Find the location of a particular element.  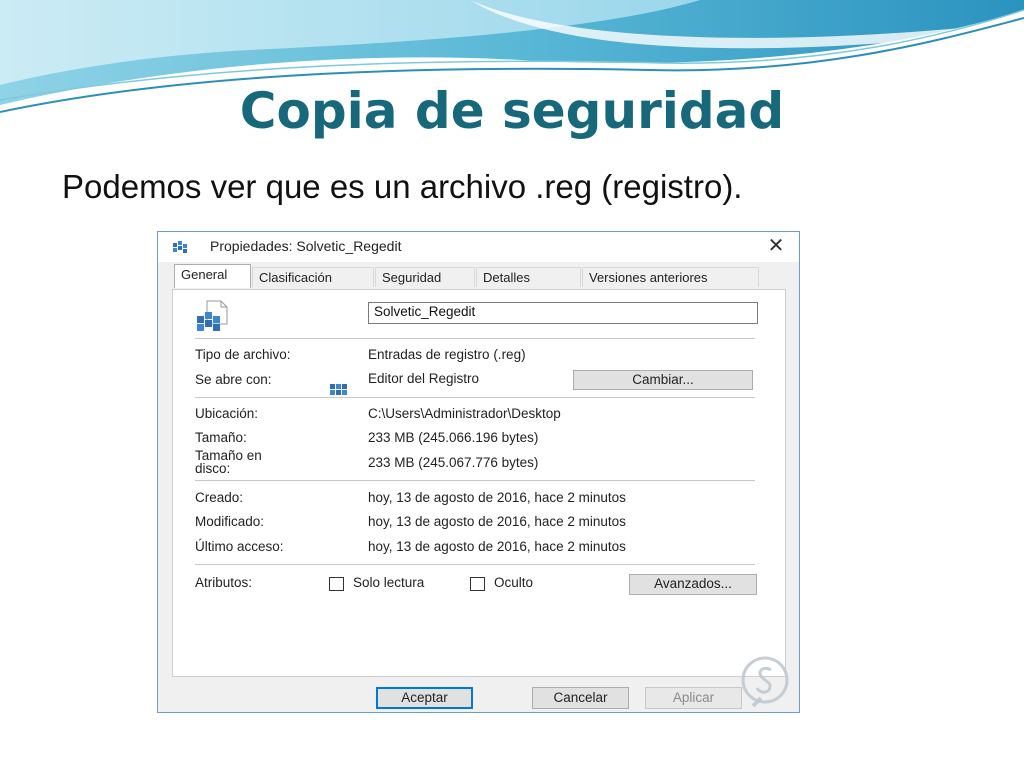

tab-general: General is located at coordinates (212, 276).